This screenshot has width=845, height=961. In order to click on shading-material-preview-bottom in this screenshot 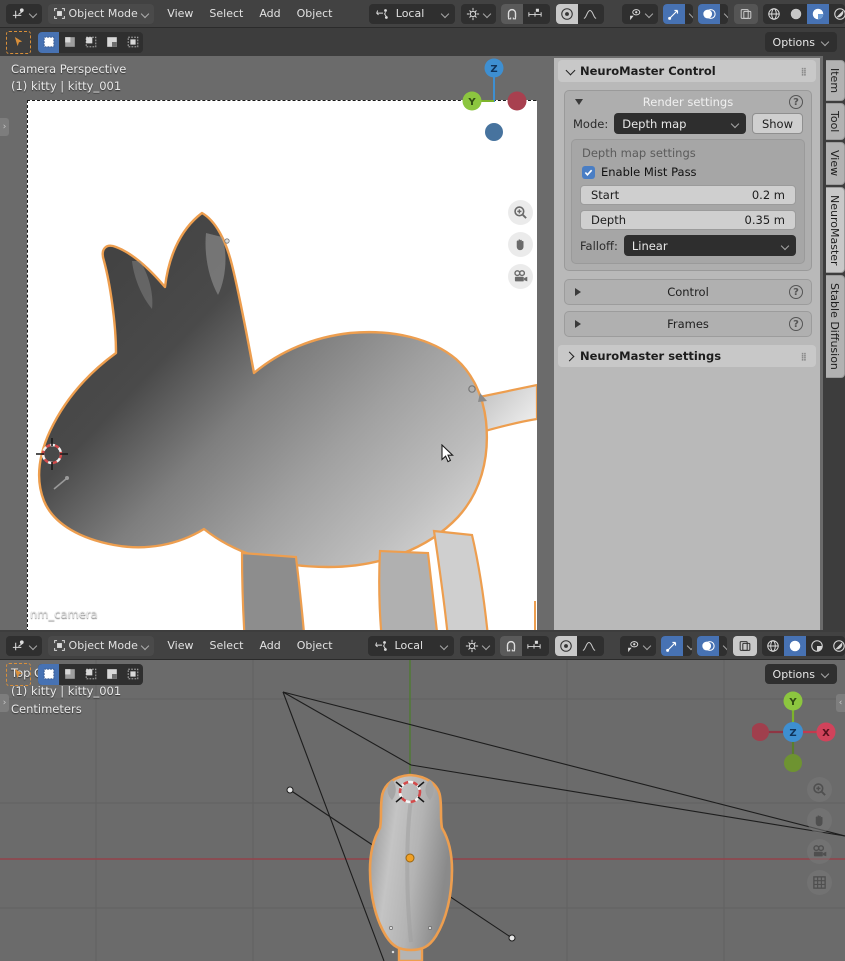, I will do `click(817, 646)`.